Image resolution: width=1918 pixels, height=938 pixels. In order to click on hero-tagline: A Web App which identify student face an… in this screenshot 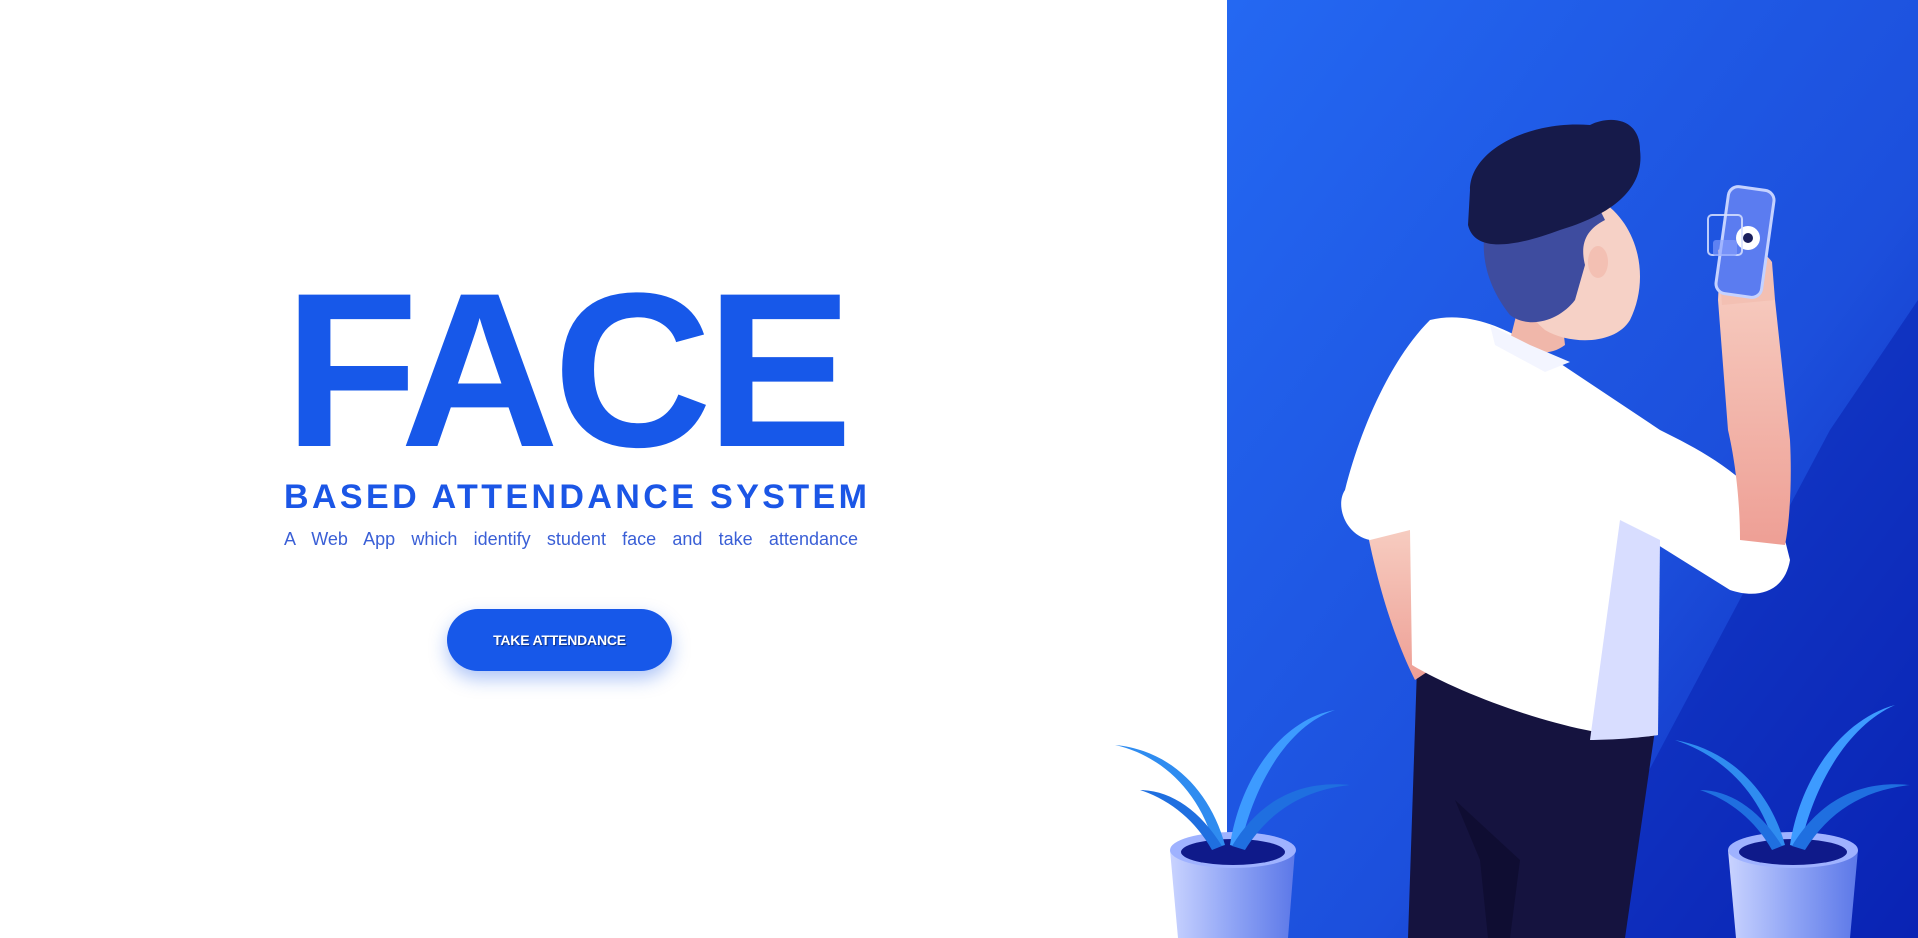, I will do `click(571, 539)`.